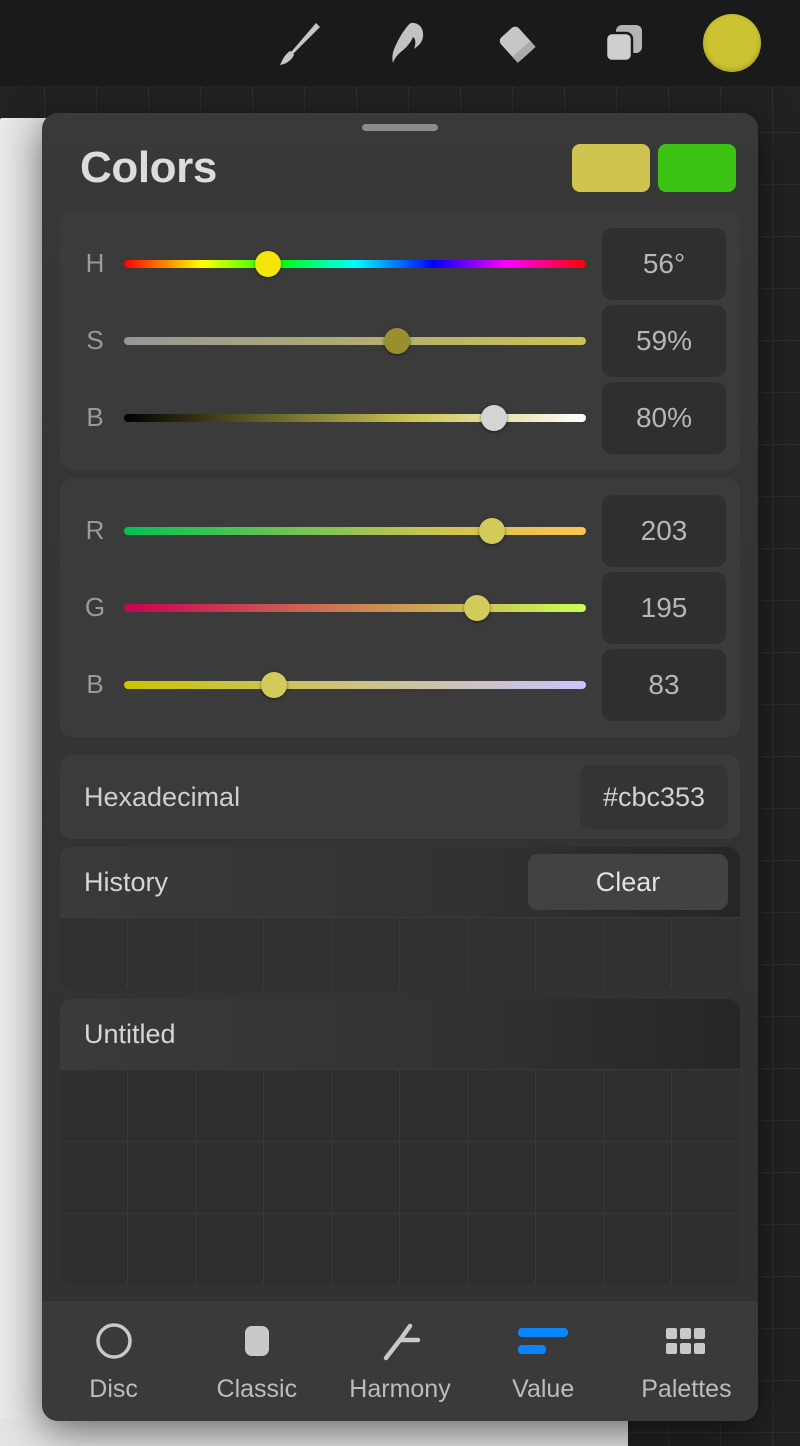 The image size is (800, 1446). What do you see at coordinates (95, 530) in the screenshot?
I see `red-label: R` at bounding box center [95, 530].